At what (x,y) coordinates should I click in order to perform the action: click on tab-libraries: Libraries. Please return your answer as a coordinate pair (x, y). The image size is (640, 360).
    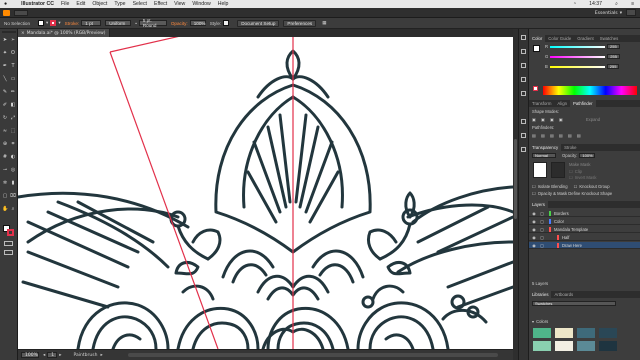
    Looking at the image, I should click on (540, 294).